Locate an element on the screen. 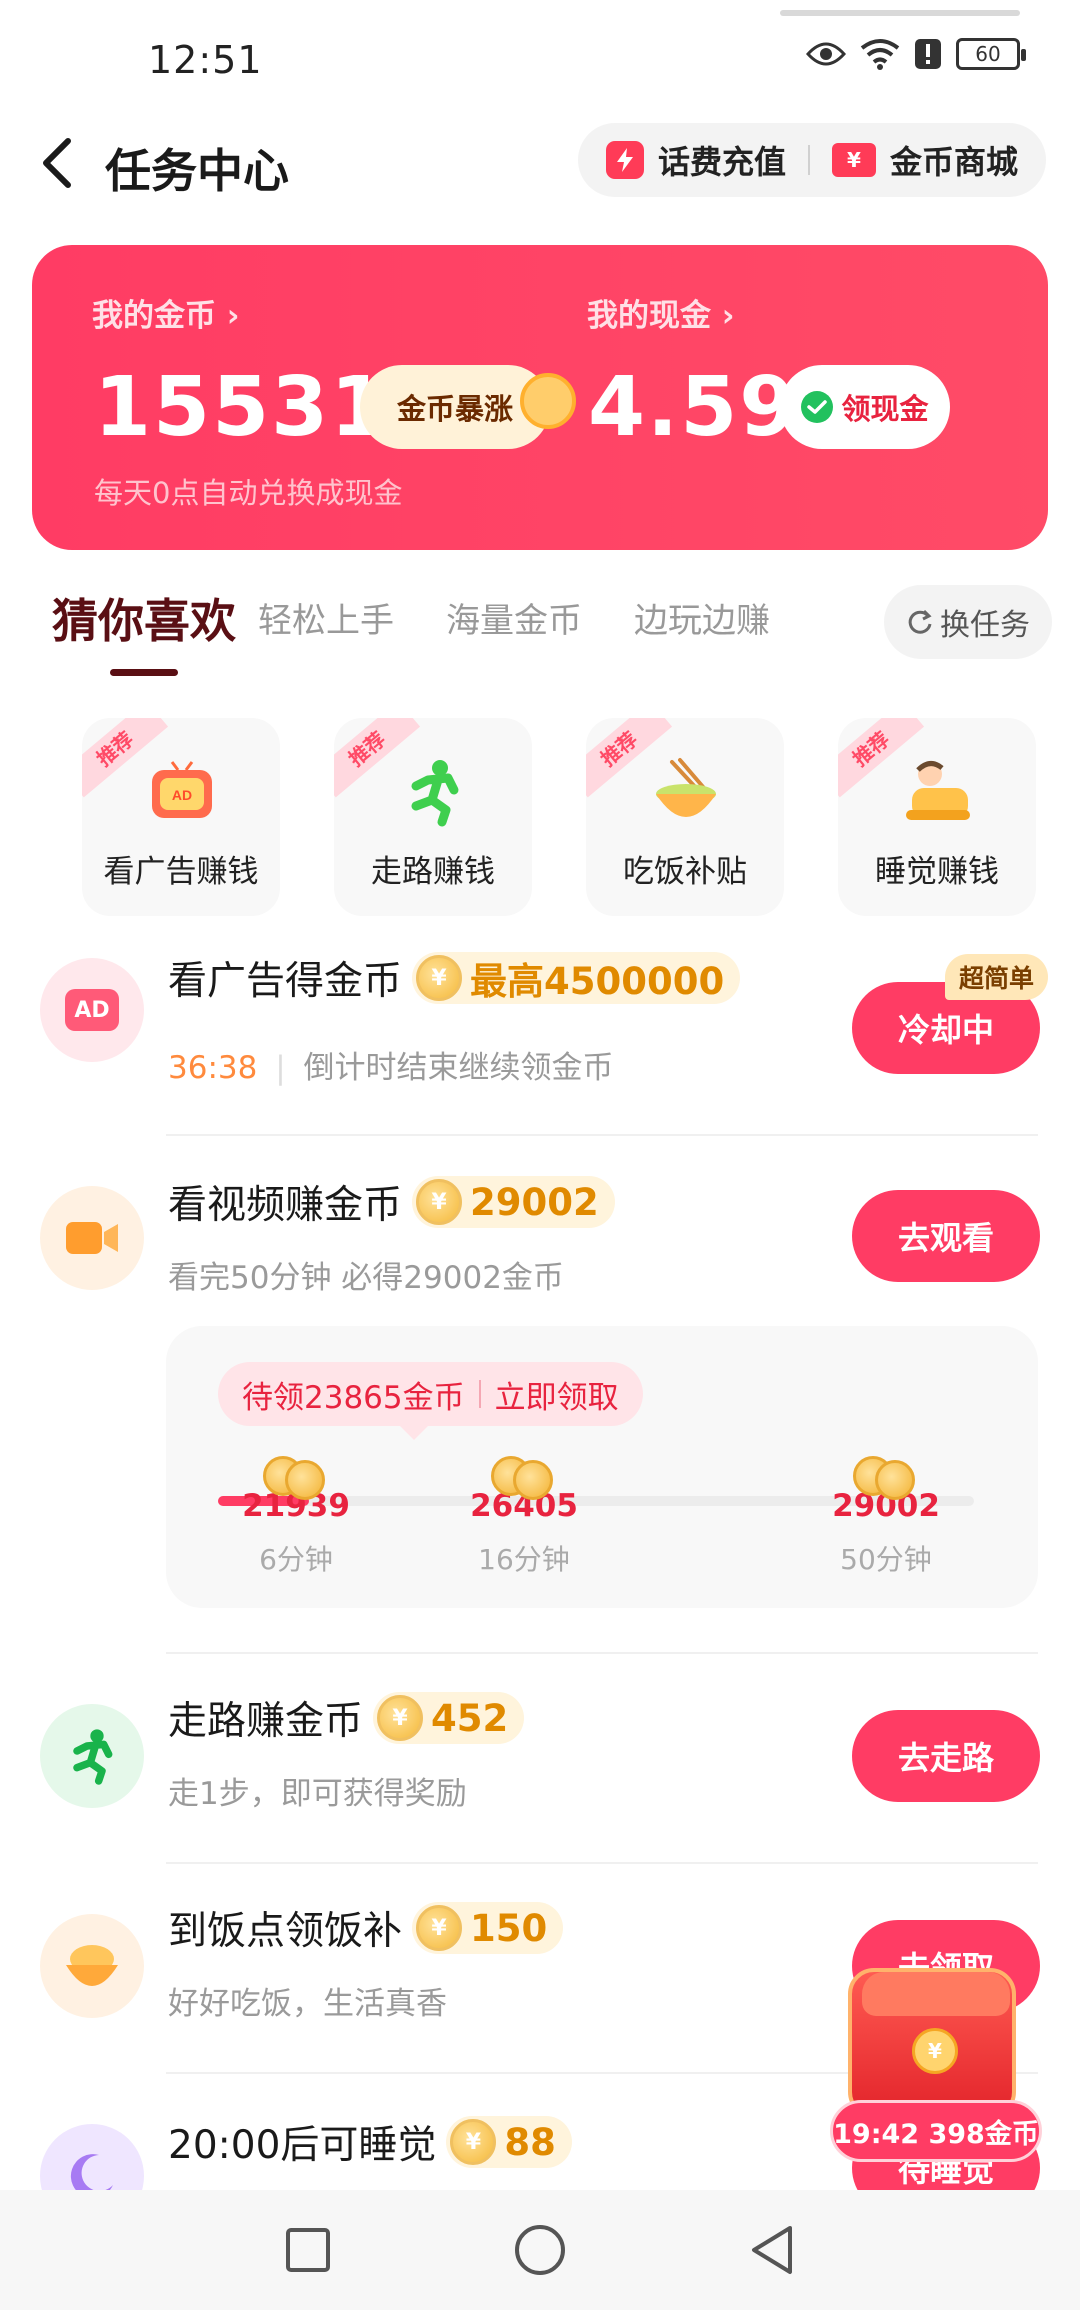  coin-reward: ¥452 is located at coordinates (449, 1718).